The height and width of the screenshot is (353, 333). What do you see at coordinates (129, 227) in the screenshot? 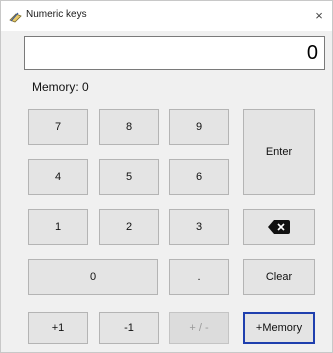
I see `key-2: 2` at bounding box center [129, 227].